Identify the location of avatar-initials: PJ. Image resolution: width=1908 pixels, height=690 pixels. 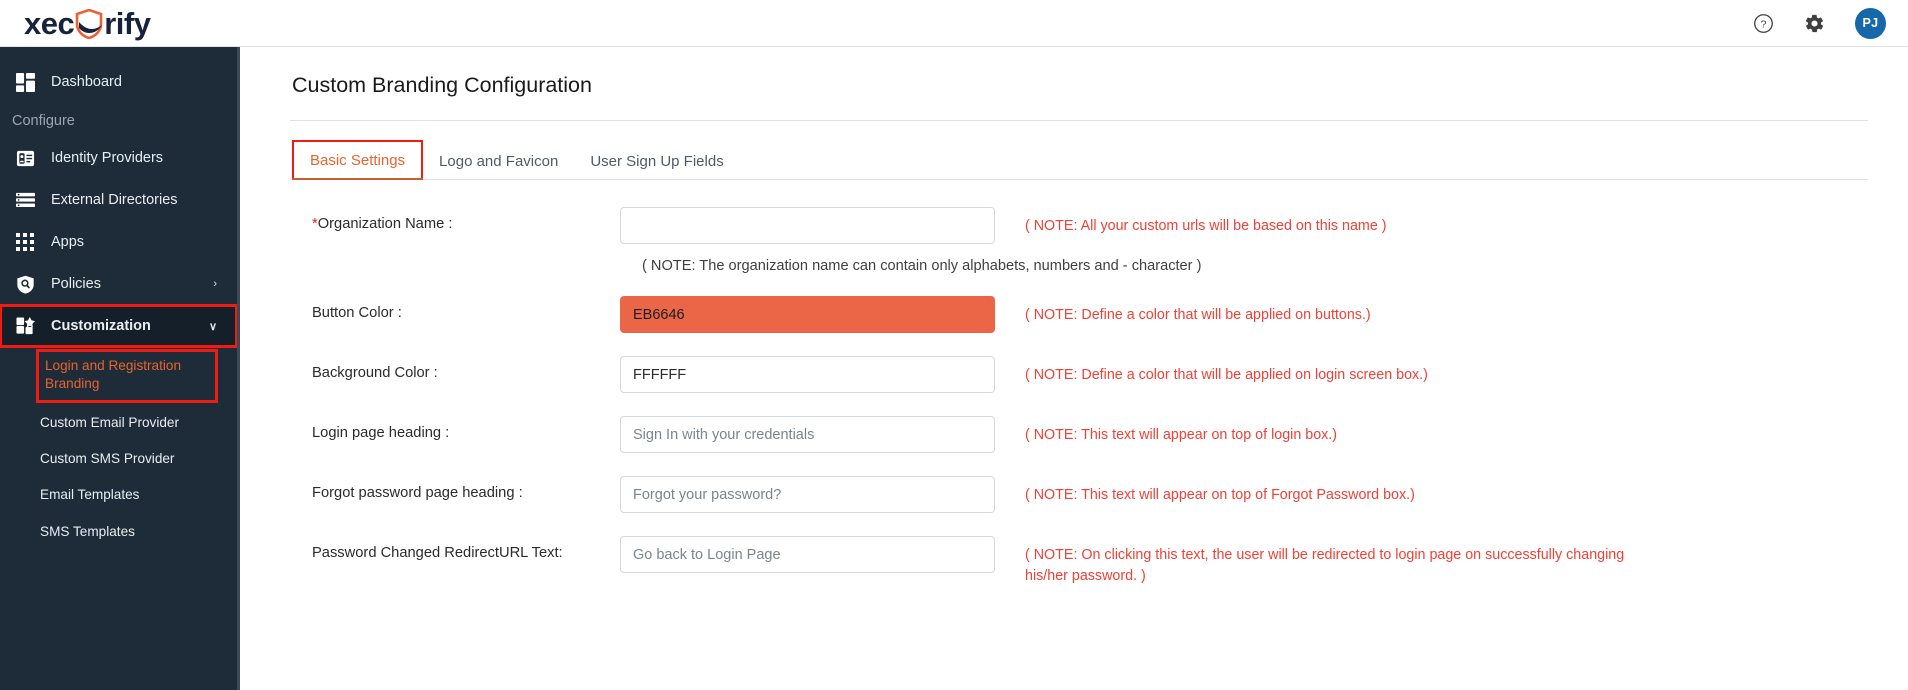
(1870, 23).